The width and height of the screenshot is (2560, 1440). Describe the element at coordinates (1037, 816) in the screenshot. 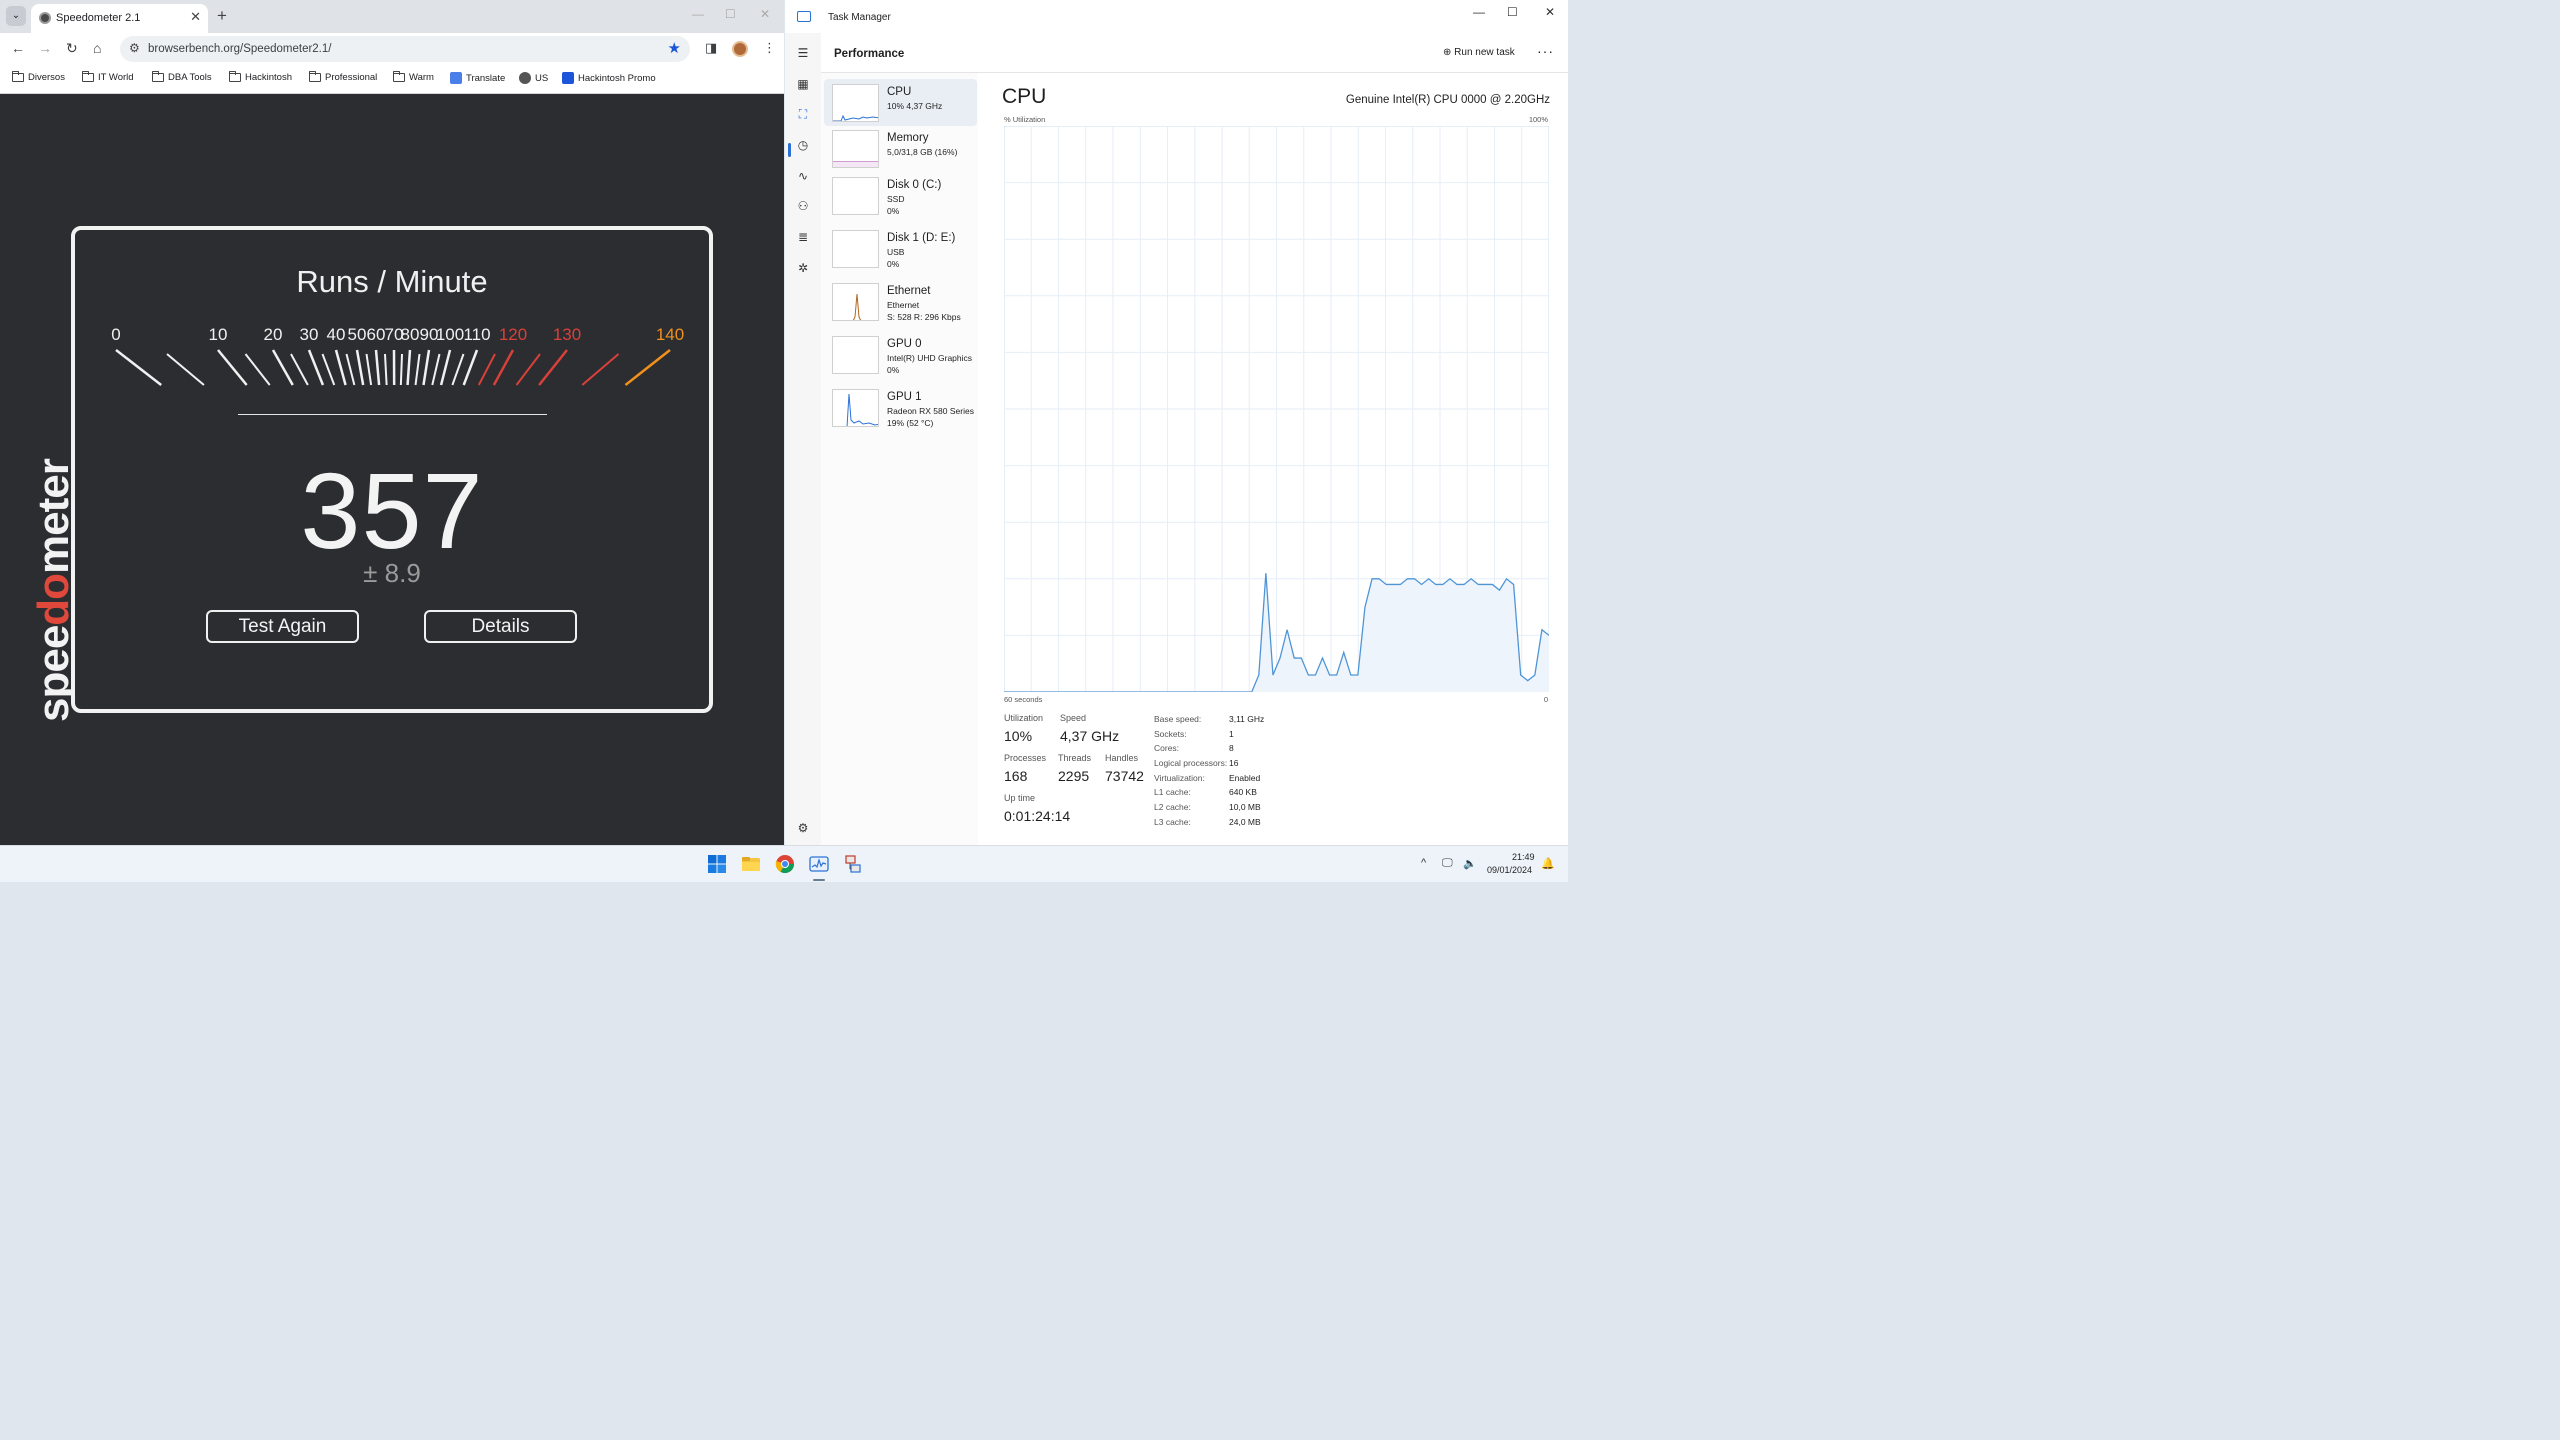

I see `uptime-value: 0:01:24:14` at that location.